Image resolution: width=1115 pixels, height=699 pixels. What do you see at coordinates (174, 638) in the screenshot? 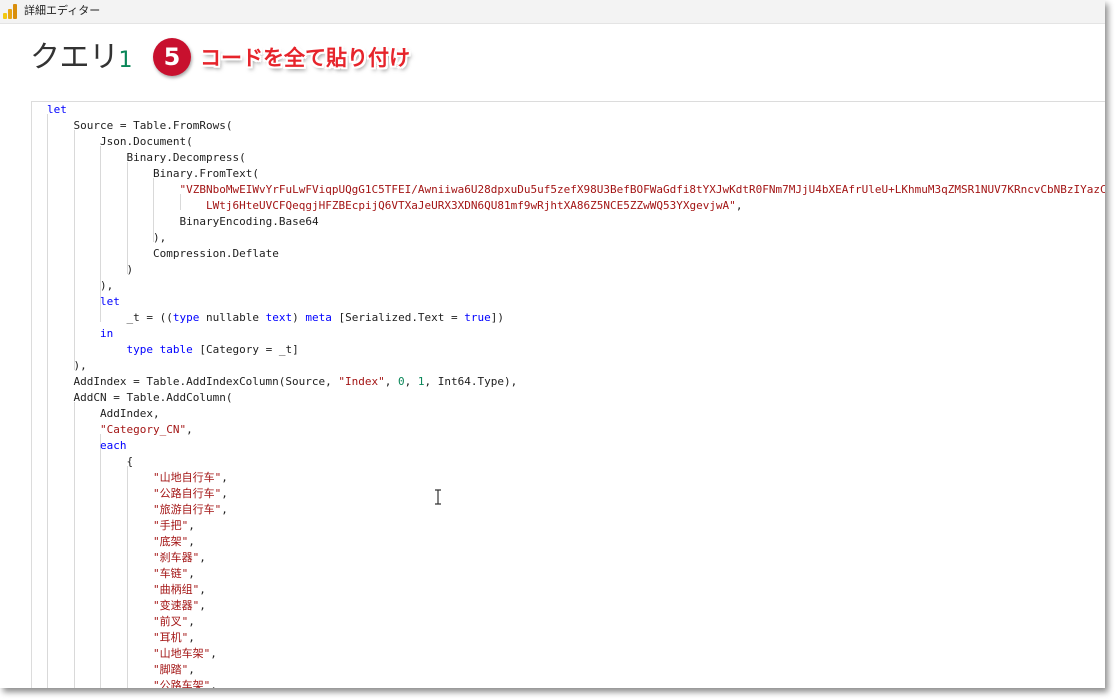
I see `code-line: "耳机",` at bounding box center [174, 638].